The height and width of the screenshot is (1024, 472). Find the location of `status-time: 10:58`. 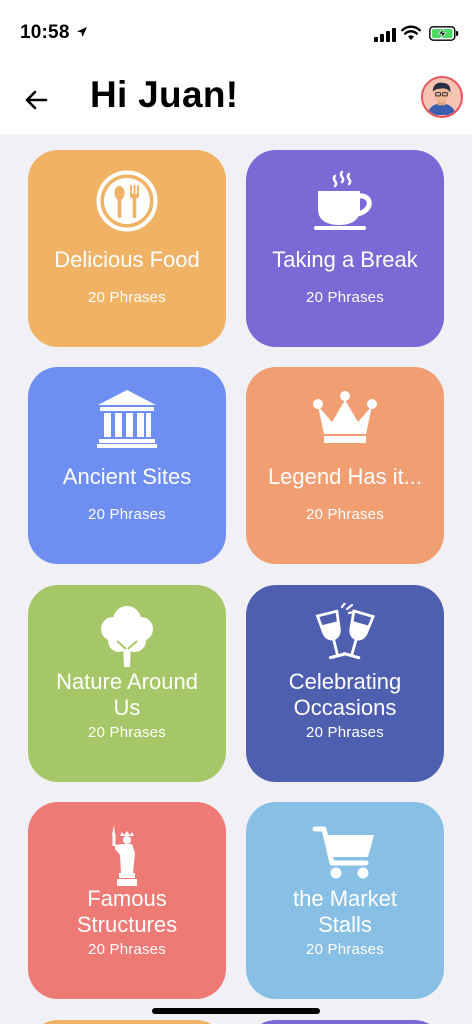

status-time: 10:58 is located at coordinates (45, 32).